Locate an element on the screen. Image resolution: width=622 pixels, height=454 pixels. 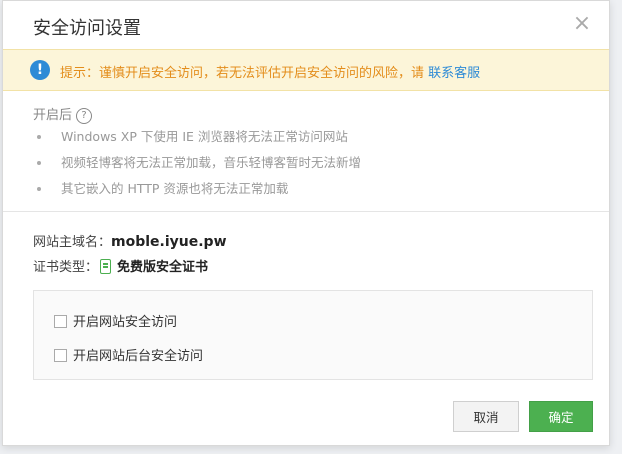
notice-text: 提示：谨慎开启安全访问，若无法评估开启安全访问的风险，请 联系客服 is located at coordinates (270, 71).